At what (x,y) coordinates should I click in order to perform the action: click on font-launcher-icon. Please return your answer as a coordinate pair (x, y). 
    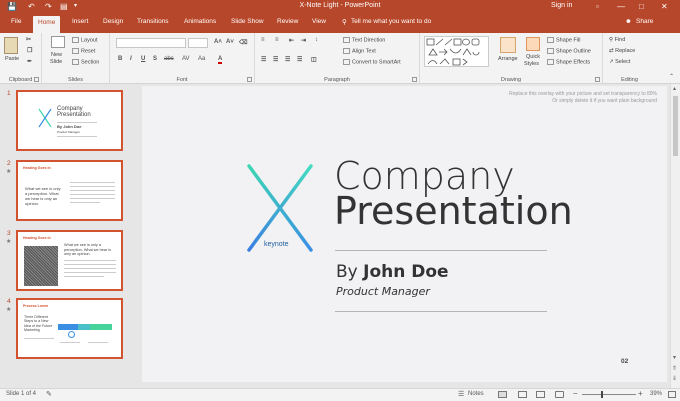
    Looking at the image, I should click on (249, 79).